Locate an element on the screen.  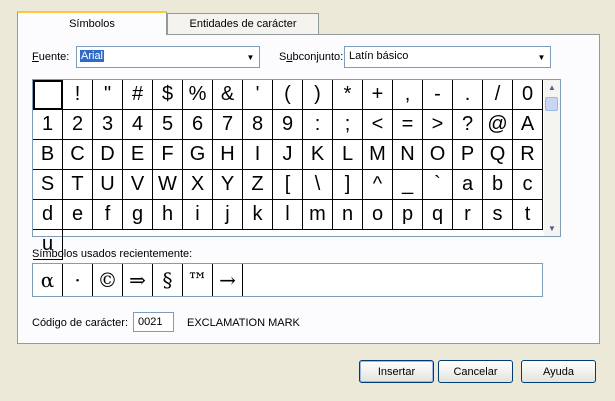
symbol-cell: q is located at coordinates (438, 215).